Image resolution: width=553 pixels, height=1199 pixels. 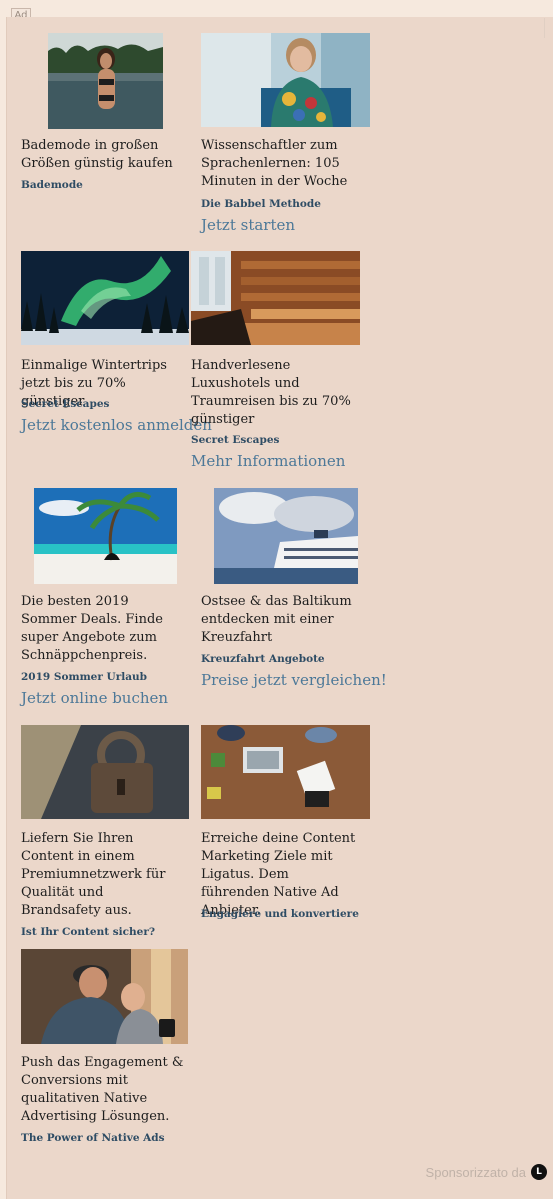 What do you see at coordinates (105, 772) in the screenshot?
I see `thumbnail-padlock` at bounding box center [105, 772].